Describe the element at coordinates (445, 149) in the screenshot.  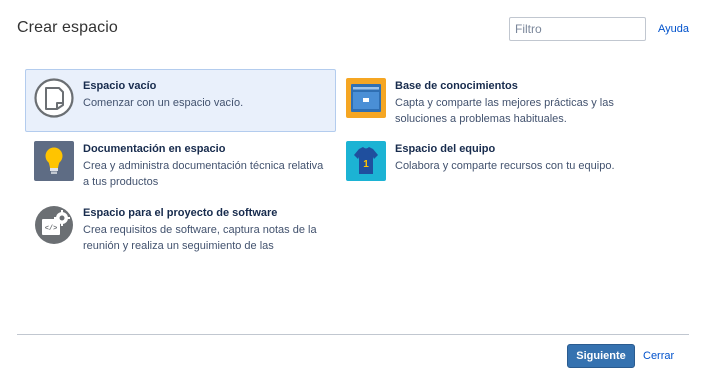
I see `option-name: Espacio del equipo` at that location.